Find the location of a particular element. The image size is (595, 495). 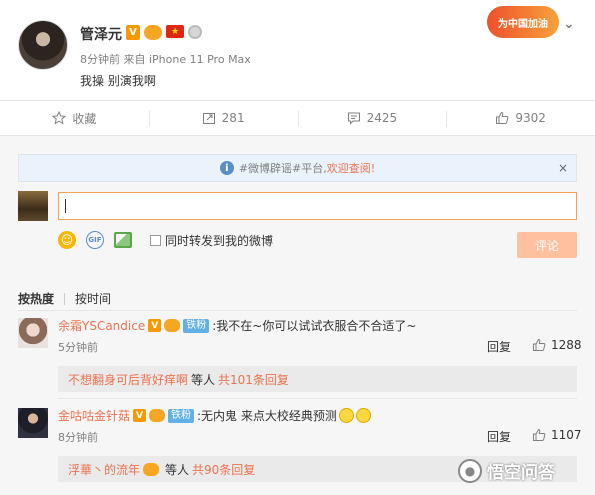

author-avatar is located at coordinates (43, 45).